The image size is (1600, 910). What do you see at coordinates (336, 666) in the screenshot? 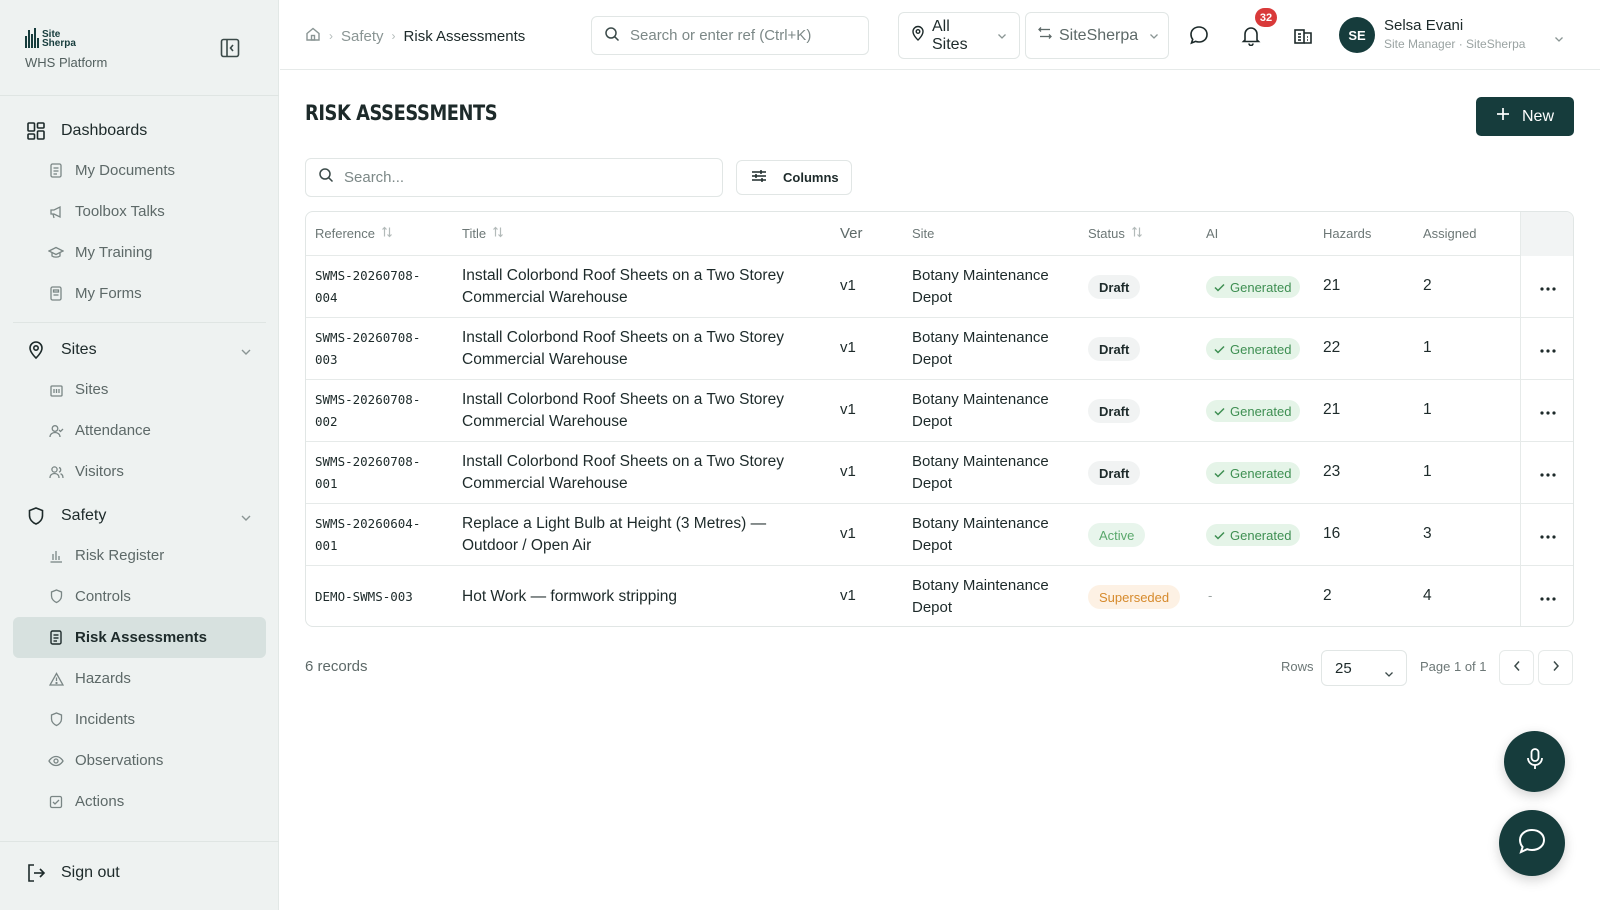
I see `records-count: 6 records` at bounding box center [336, 666].